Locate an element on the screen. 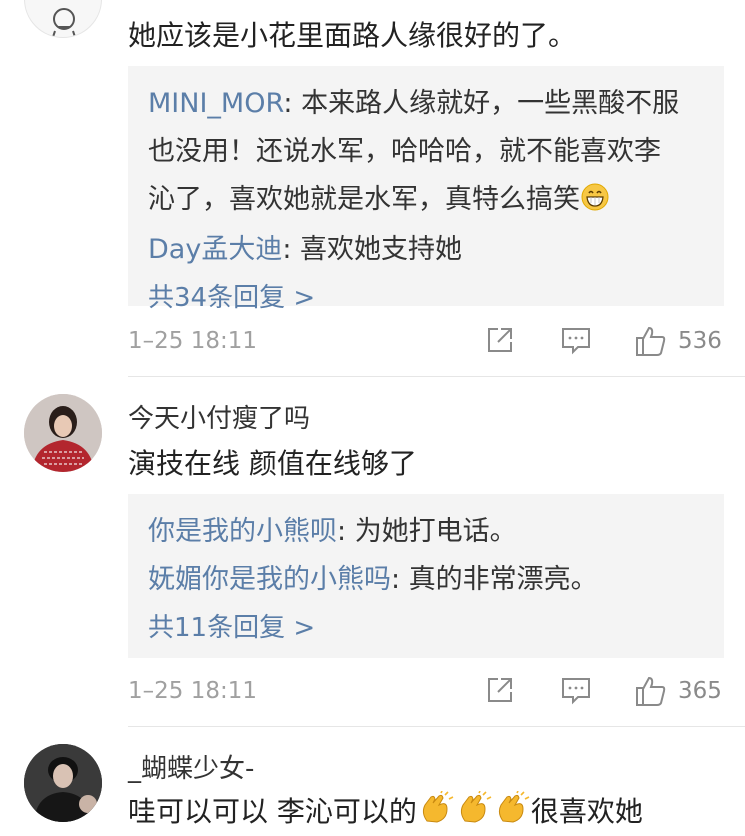 The height and width of the screenshot is (836, 745). reply-item: Day孟大迪: 喜欢她支持她 is located at coordinates (426, 250).